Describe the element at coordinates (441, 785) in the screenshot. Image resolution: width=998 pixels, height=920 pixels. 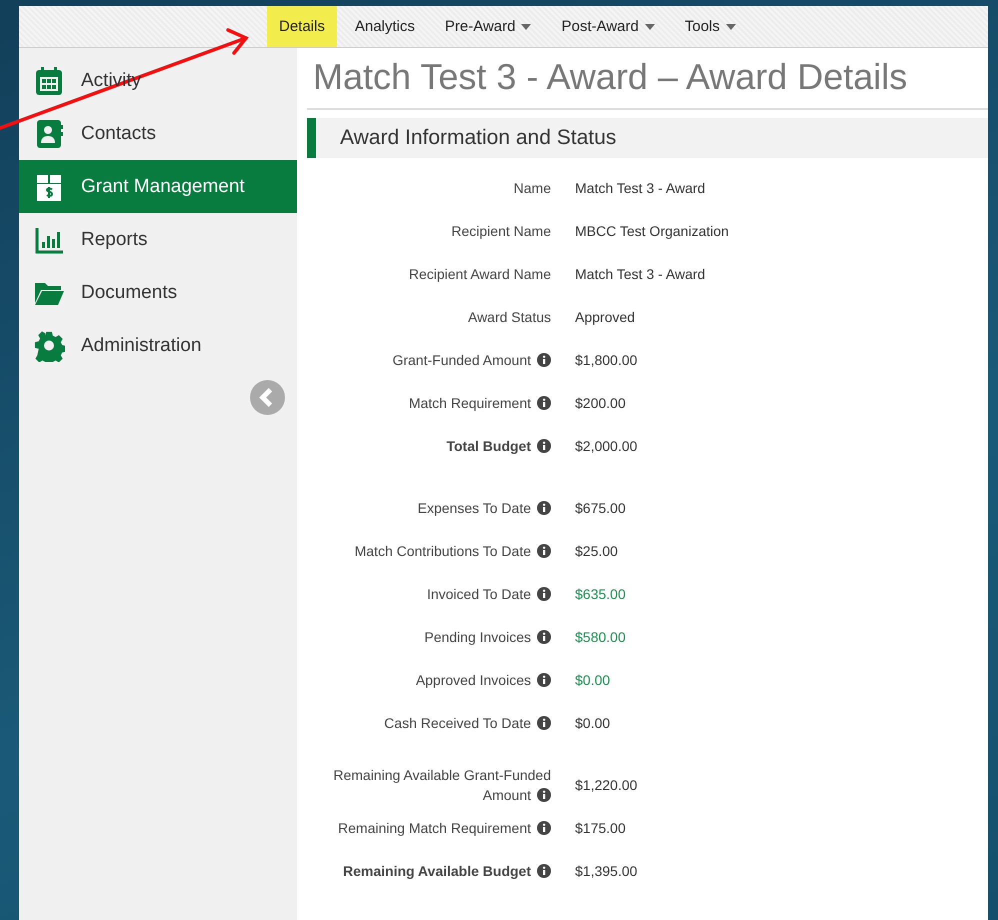
I see `field-label: Remaining Available Grant-Funded Amount` at that location.